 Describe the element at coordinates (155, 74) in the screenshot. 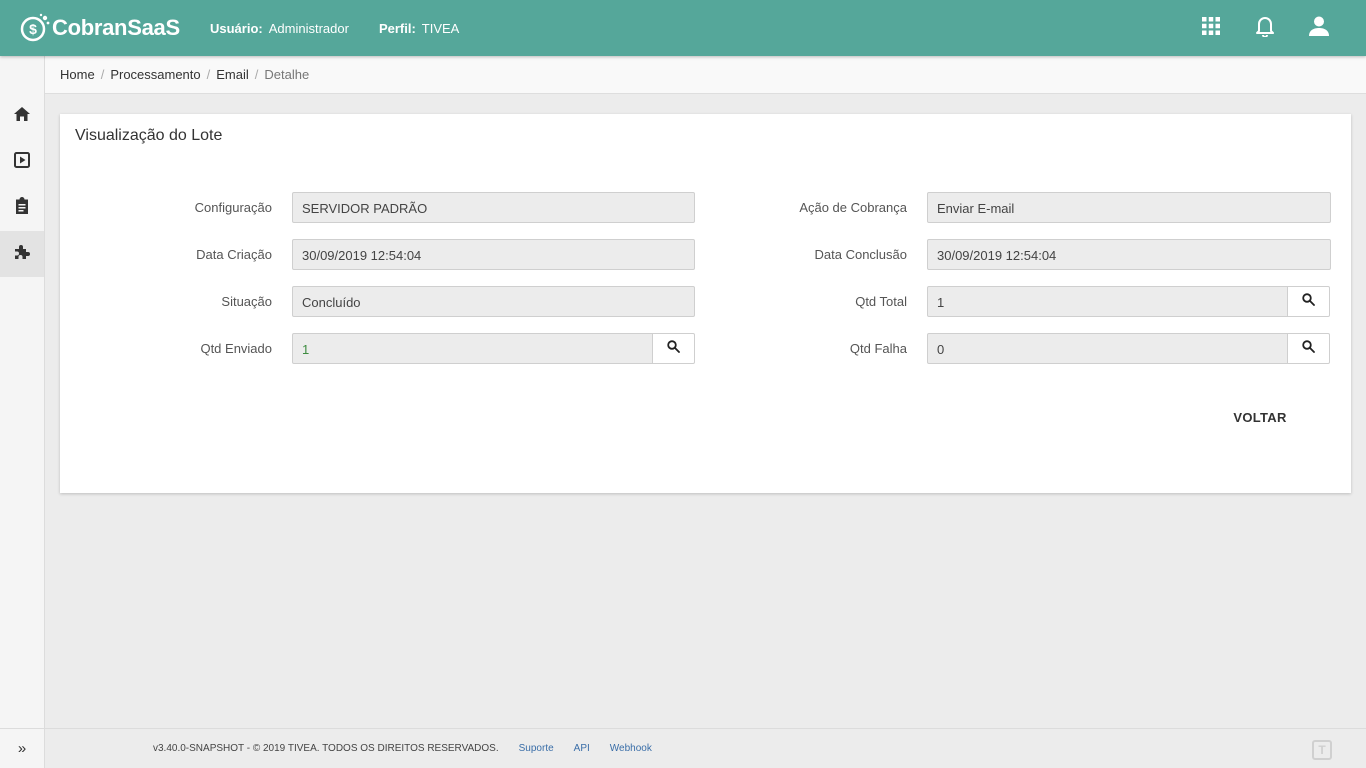

I see `breadcrumb-processamento: Processamento` at that location.